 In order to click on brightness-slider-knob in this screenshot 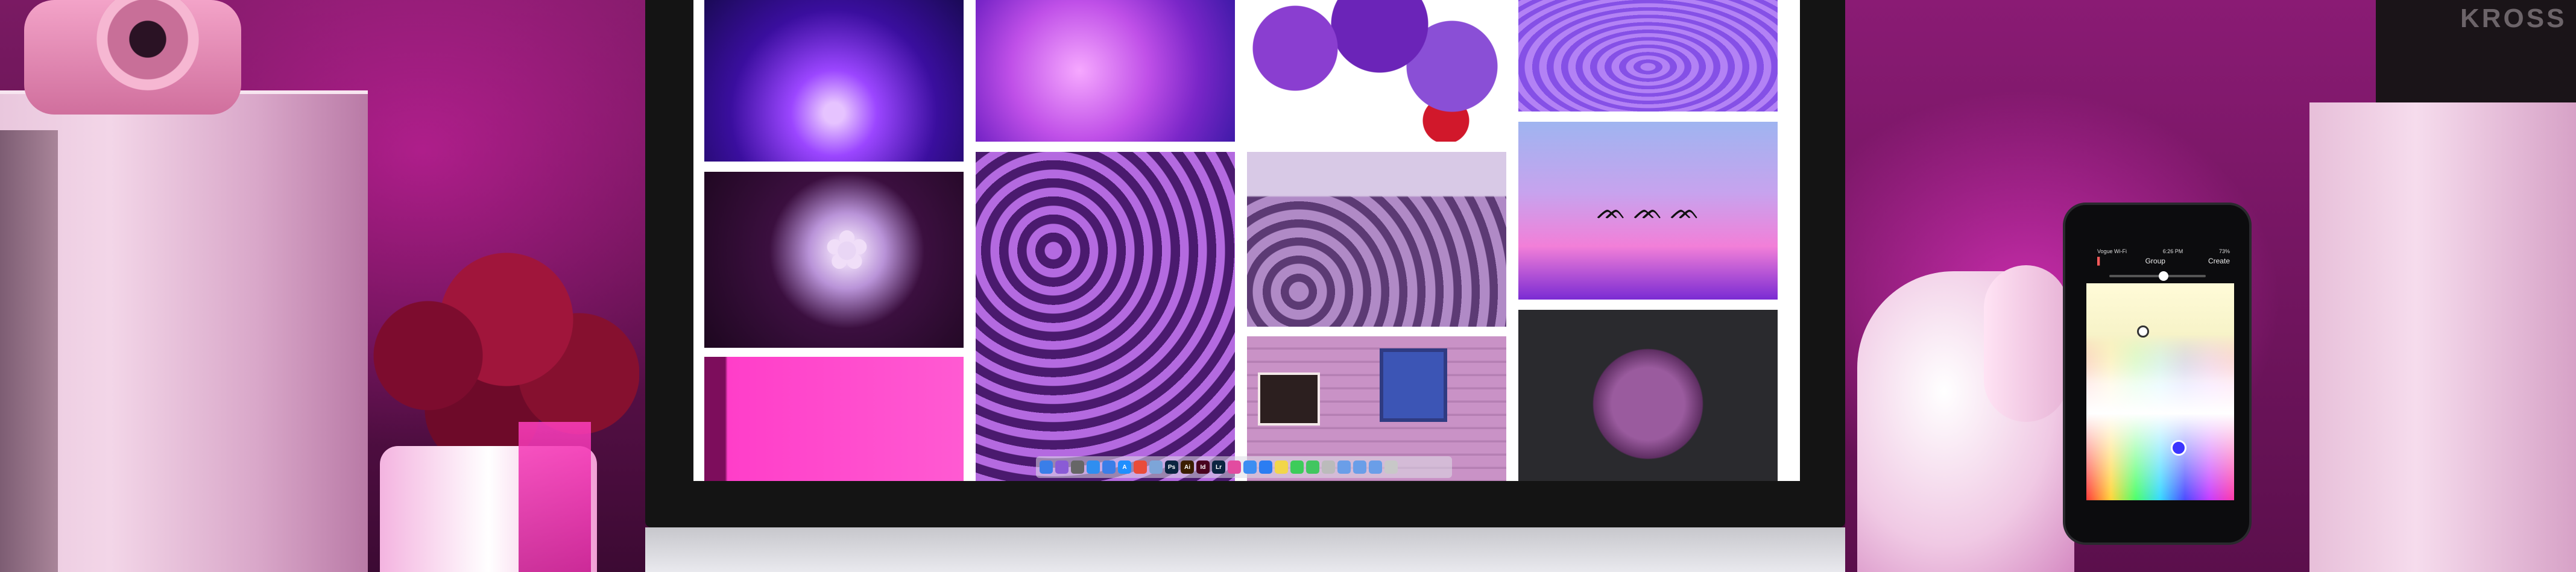, I will do `click(2163, 276)`.